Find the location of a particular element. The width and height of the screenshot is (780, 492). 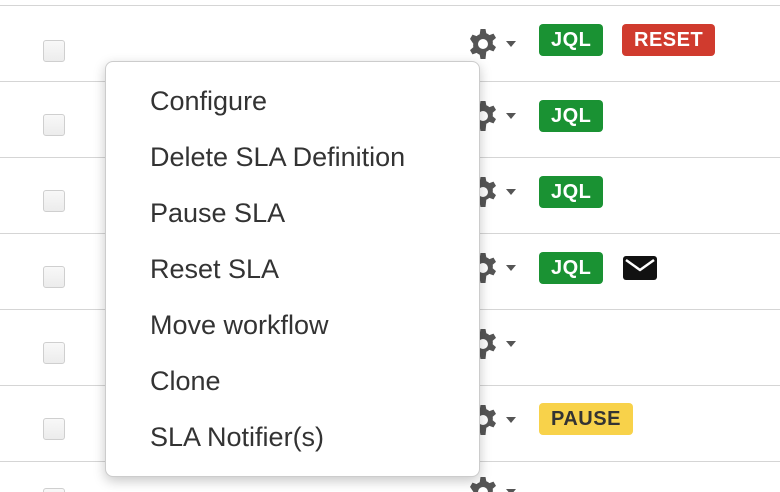

menu-item-pause-sla: Pause SLA is located at coordinates (217, 213).